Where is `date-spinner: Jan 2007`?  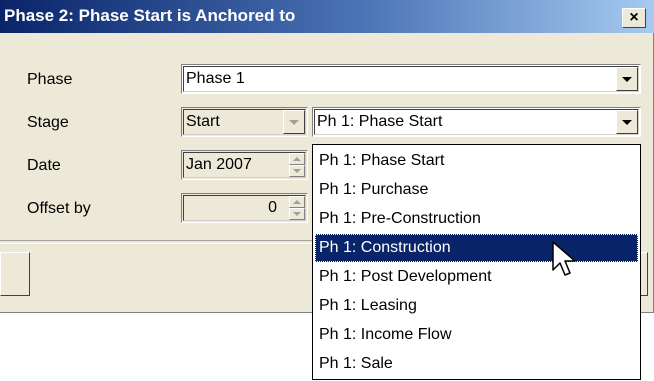
date-spinner: Jan 2007 is located at coordinates (244, 165).